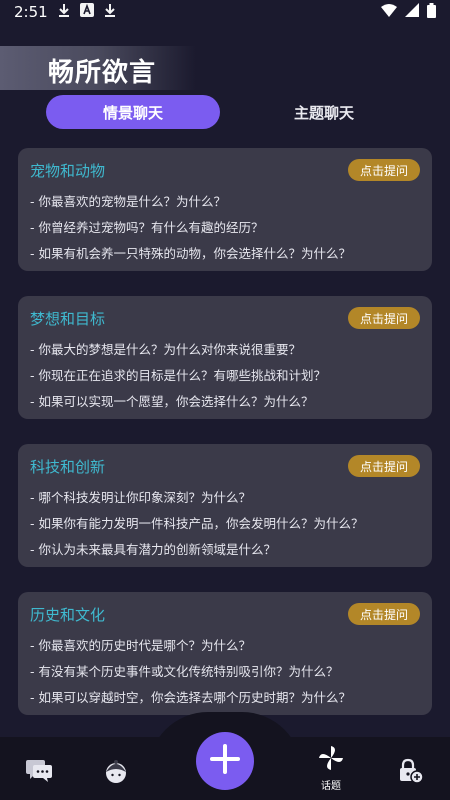 Image resolution: width=450 pixels, height=800 pixels. I want to click on question-item: - 你认为未来最具有潜力的创新领域是什么？, so click(153, 549).